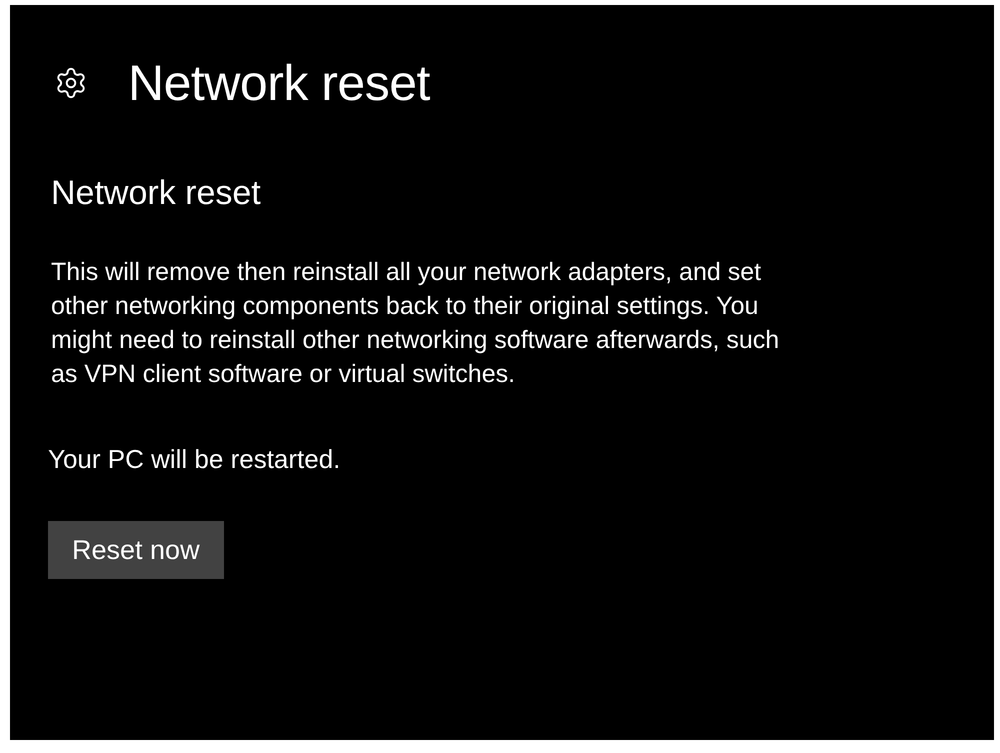 The height and width of the screenshot is (753, 1000). Describe the element at coordinates (156, 193) in the screenshot. I see `section-heading: Network reset` at that location.